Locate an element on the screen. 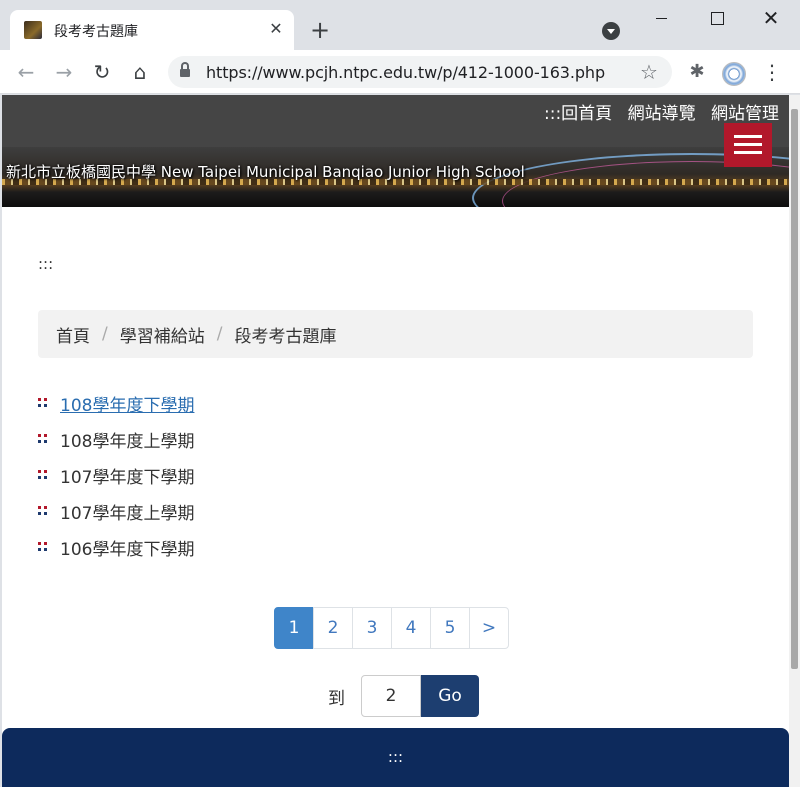 The width and height of the screenshot is (800, 787). list-item: 108學年度下學期 is located at coordinates (116, 403).